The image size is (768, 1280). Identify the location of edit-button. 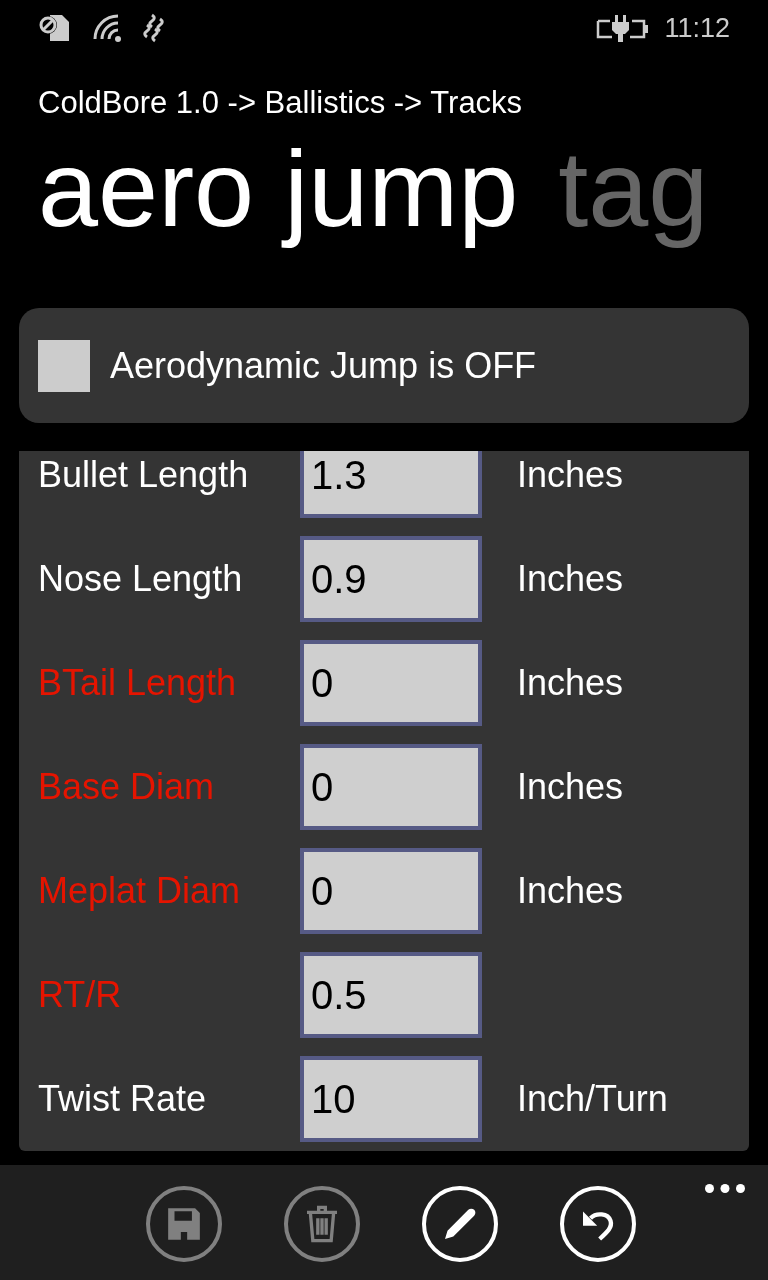
(459, 1224).